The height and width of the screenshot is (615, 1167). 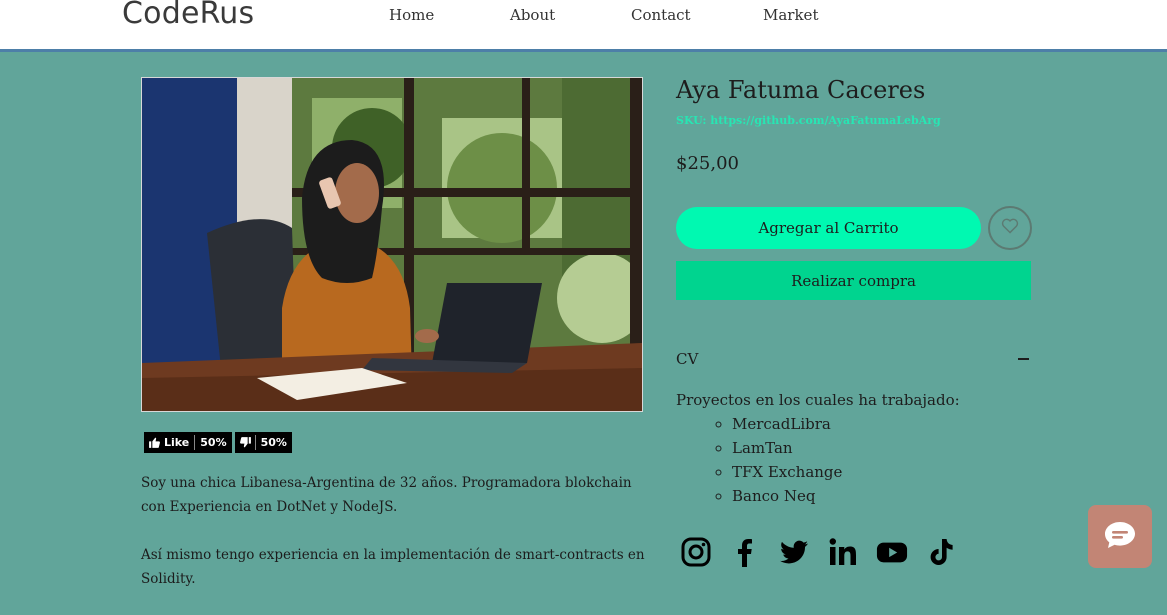 What do you see at coordinates (846, 448) in the screenshot?
I see `project-item: LamTan` at bounding box center [846, 448].